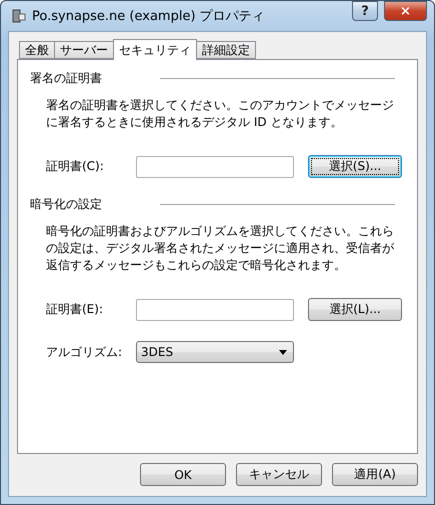 This screenshot has height=505, width=435. Describe the element at coordinates (183, 474) in the screenshot. I see `dialog-button: OK` at that location.